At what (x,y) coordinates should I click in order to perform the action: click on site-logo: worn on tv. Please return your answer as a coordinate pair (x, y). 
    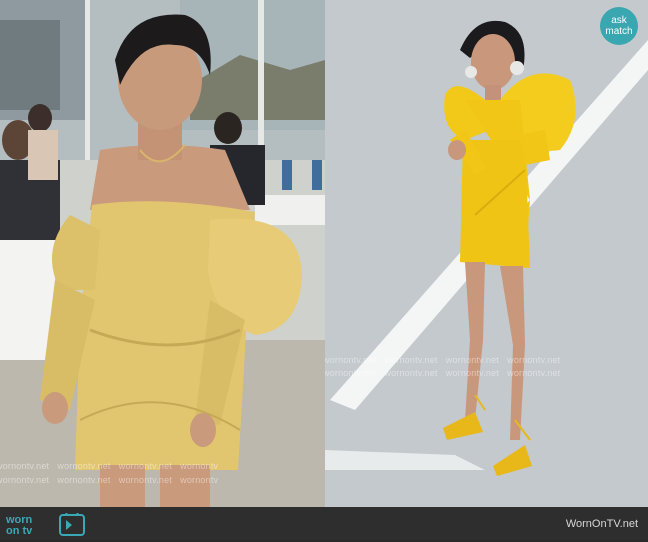
    Looking at the image, I should click on (46, 523).